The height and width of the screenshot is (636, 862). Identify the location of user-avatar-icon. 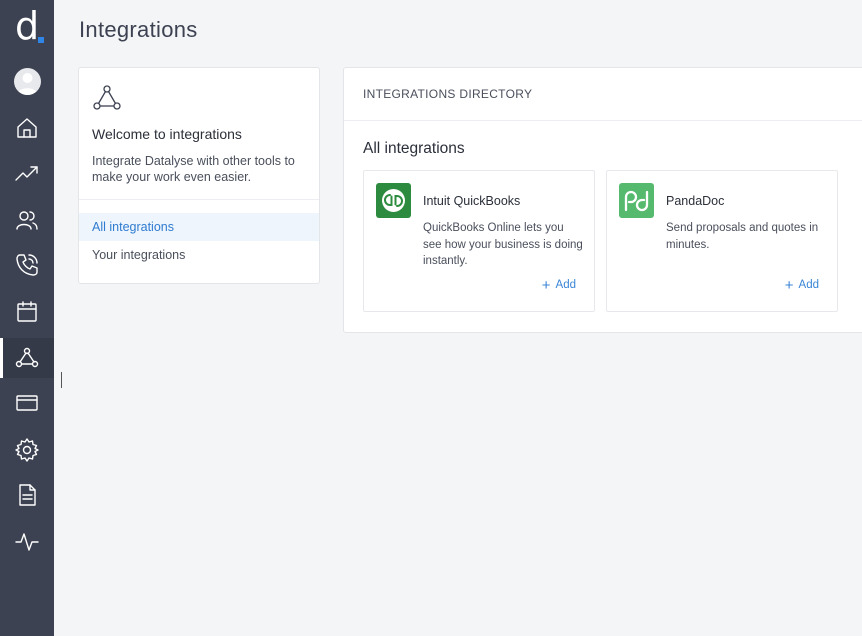
(27, 84).